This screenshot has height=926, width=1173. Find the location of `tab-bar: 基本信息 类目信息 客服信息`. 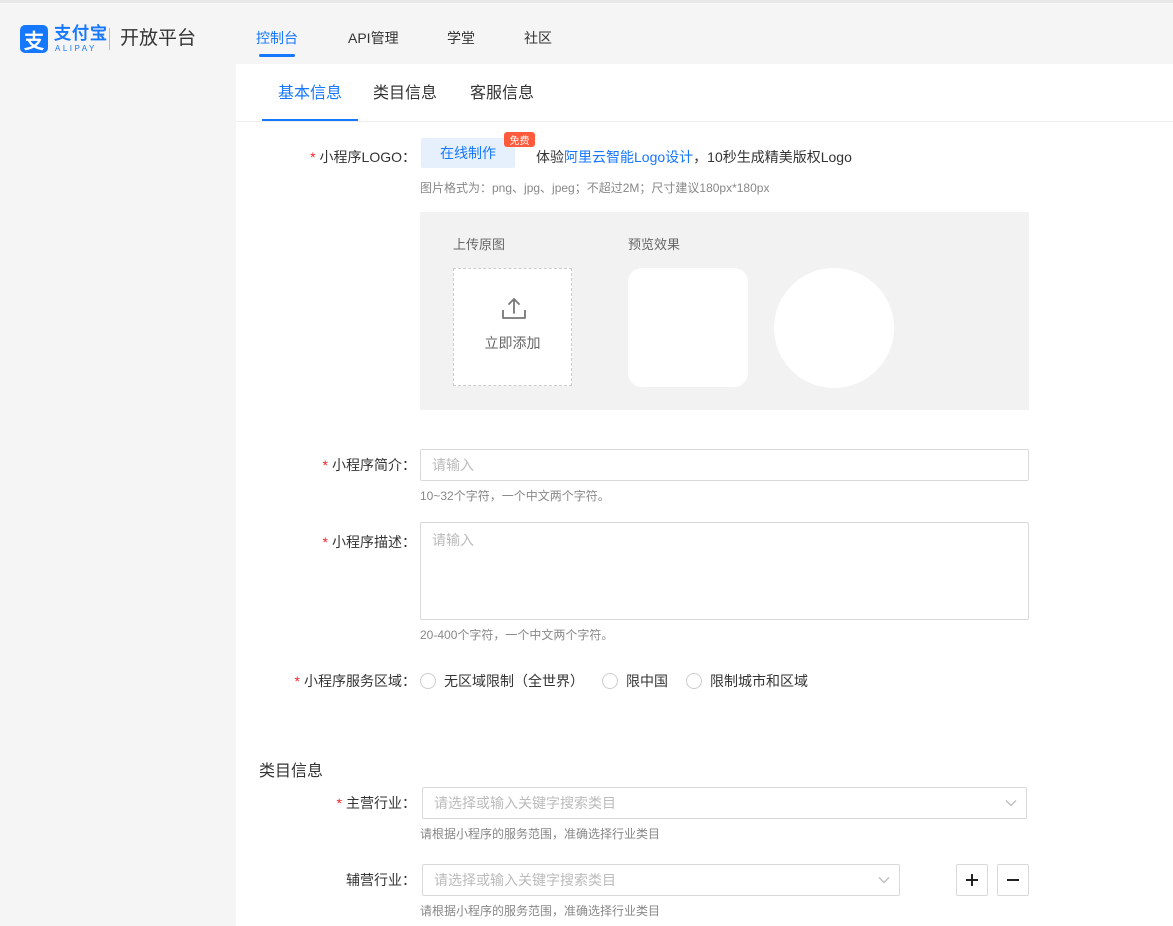

tab-bar: 基本信息 类目信息 客服信息 is located at coordinates (704, 93).